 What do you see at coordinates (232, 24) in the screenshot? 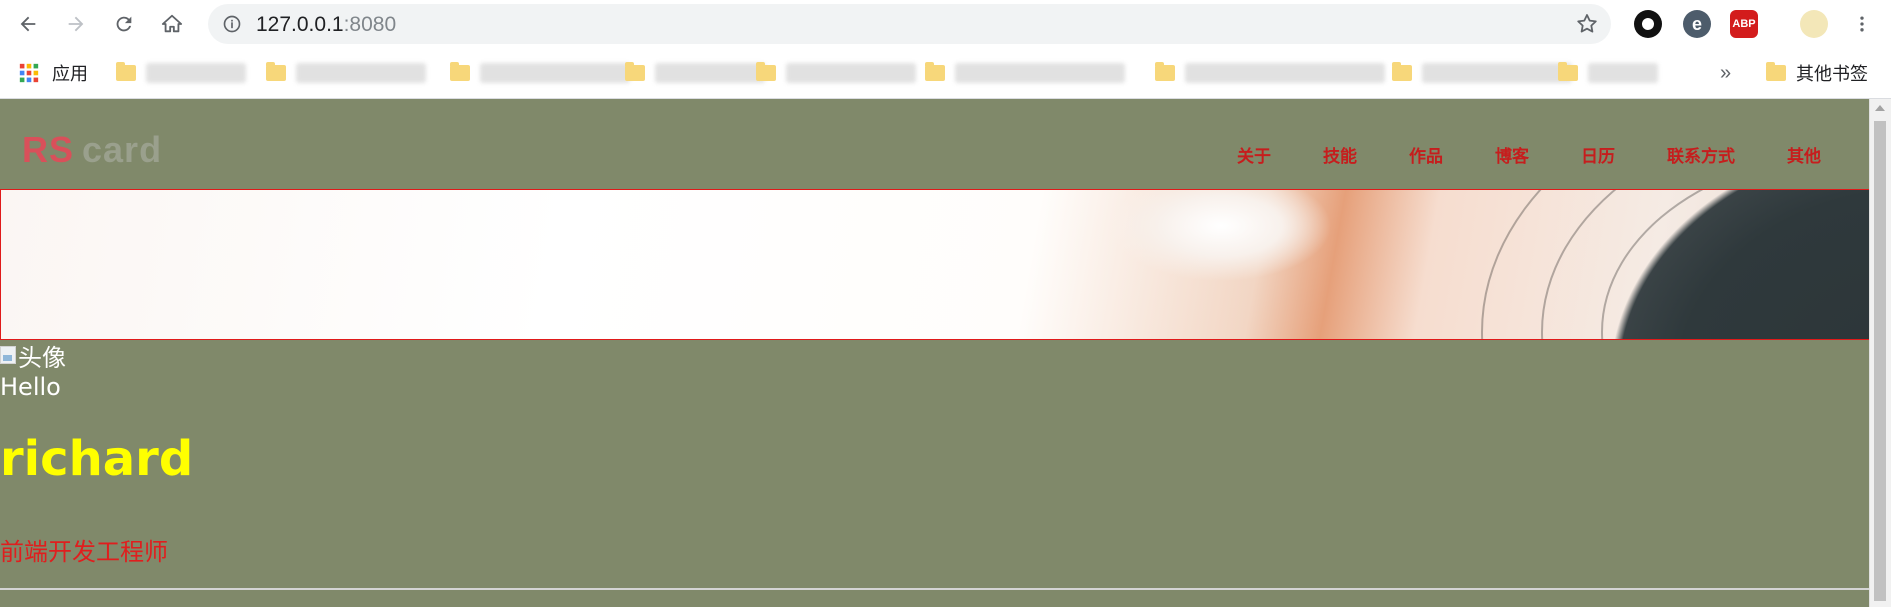
I see `info-icon` at bounding box center [232, 24].